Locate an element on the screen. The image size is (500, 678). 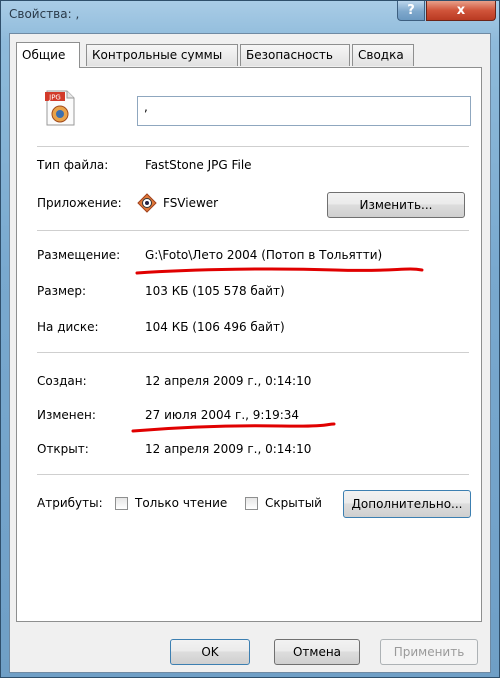
hidden-checkbox is located at coordinates (251, 503).